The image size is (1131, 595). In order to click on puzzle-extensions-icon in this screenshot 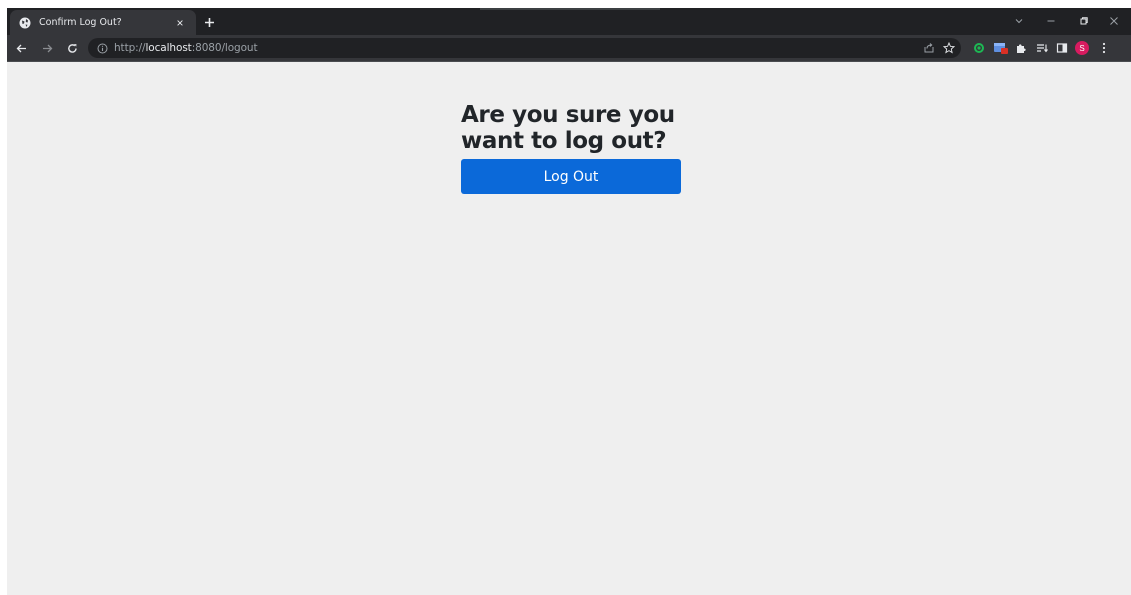, I will do `click(1021, 48)`.